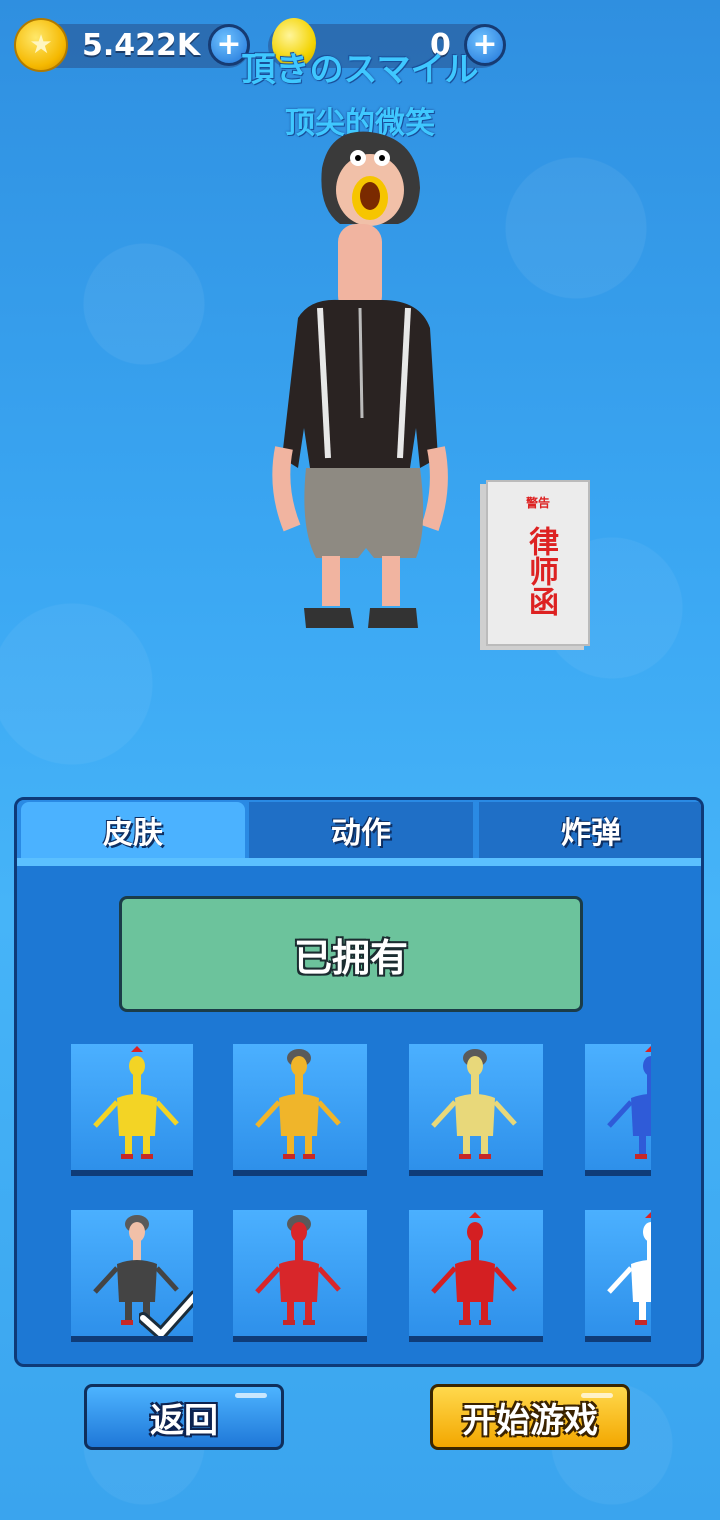 This screenshot has height=1520, width=720. What do you see at coordinates (530, 1420) in the screenshot?
I see `start-game-label: 开始游戏` at bounding box center [530, 1420].